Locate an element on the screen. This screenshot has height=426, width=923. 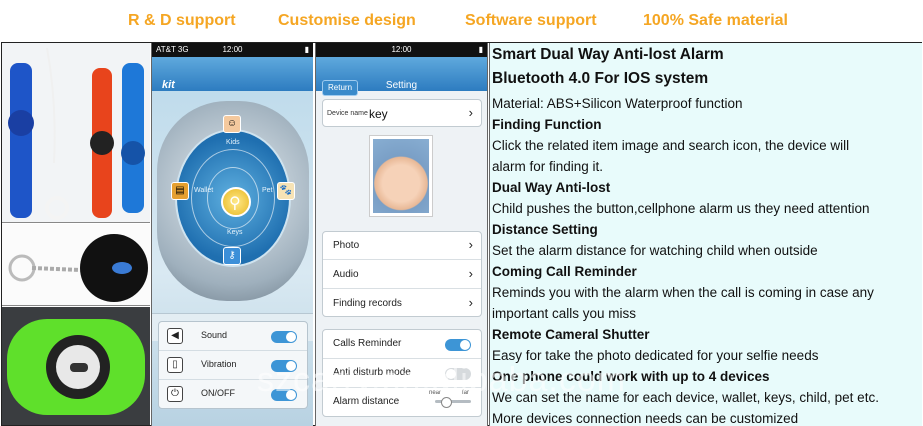
shutter-heading: Remote Cameral Shutter is located at coordinates (571, 334).